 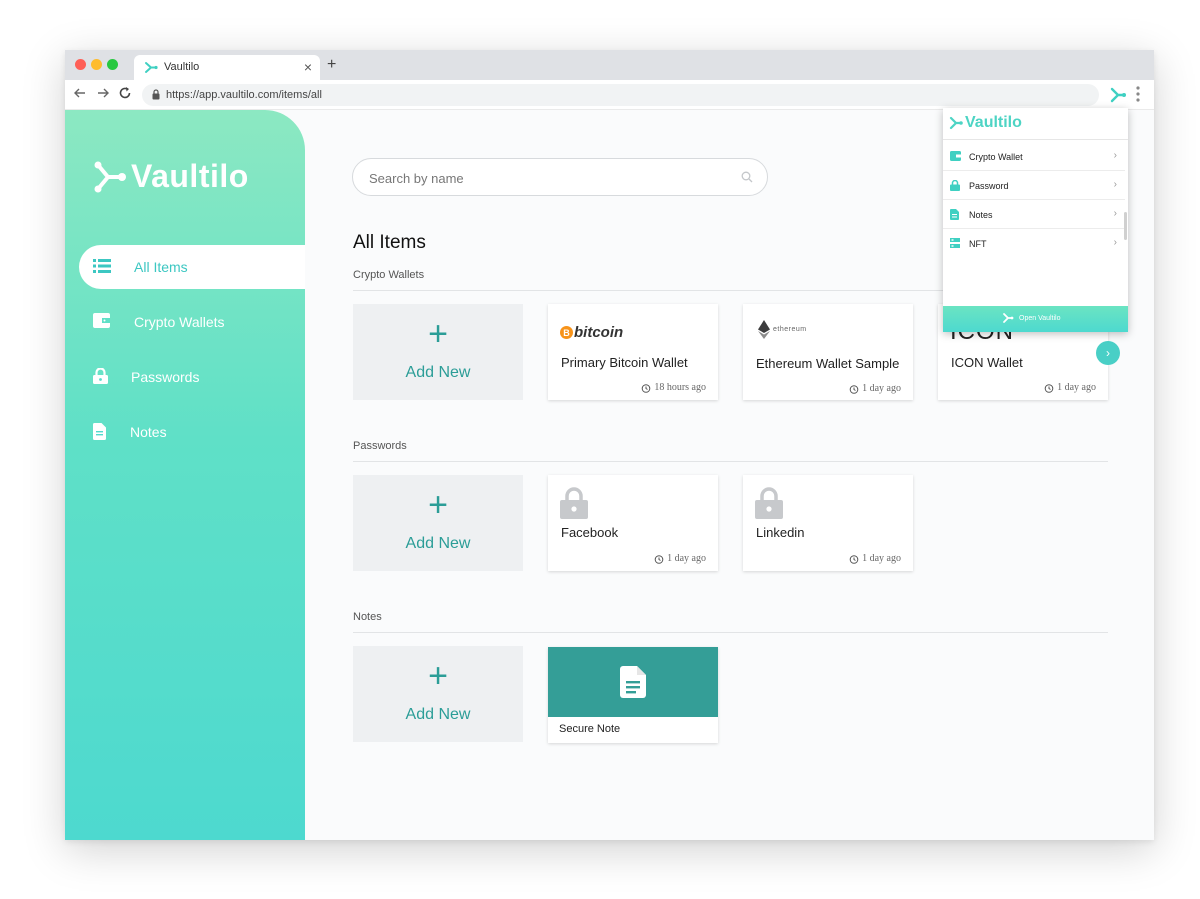 What do you see at coordinates (790, 329) in the screenshot?
I see `ethereum-wordmark: ethereum` at bounding box center [790, 329].